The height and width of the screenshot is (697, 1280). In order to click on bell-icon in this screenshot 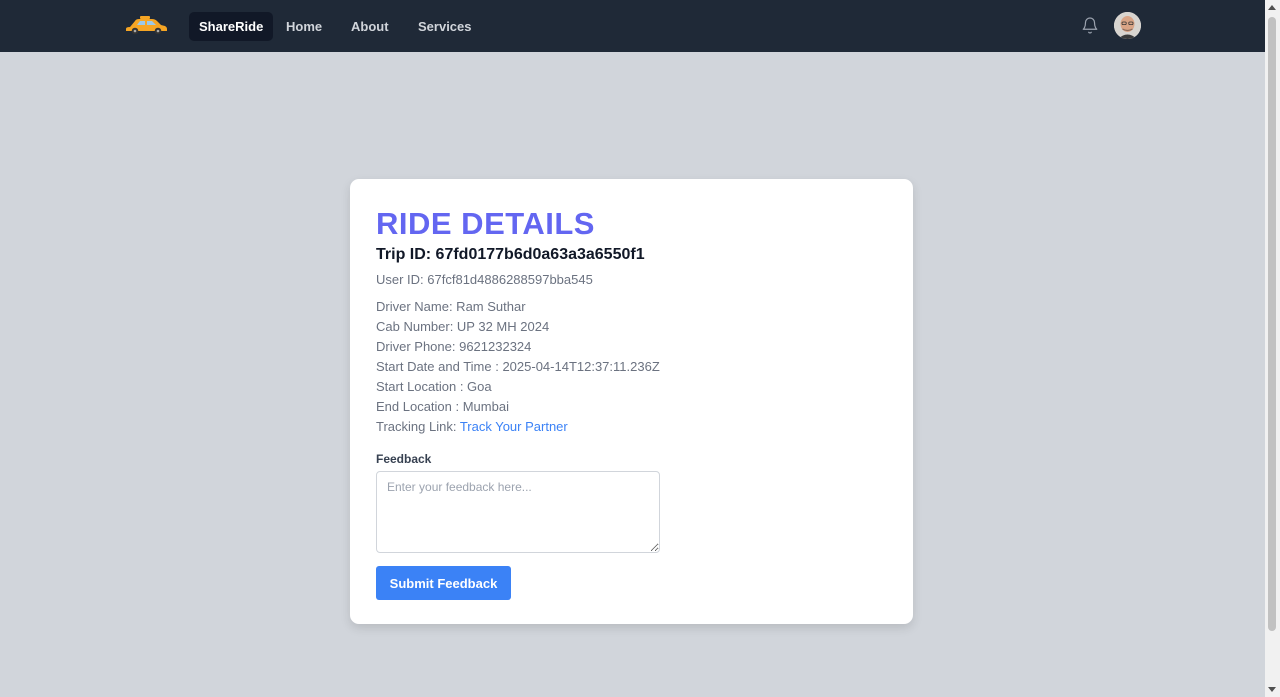, I will do `click(1090, 25)`.